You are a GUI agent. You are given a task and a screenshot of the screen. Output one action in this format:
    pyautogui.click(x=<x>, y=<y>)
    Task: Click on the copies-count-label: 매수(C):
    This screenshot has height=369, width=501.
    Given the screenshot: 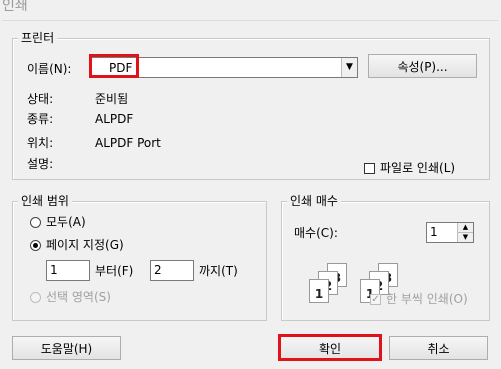 What is the action you would take?
    pyautogui.click(x=316, y=233)
    